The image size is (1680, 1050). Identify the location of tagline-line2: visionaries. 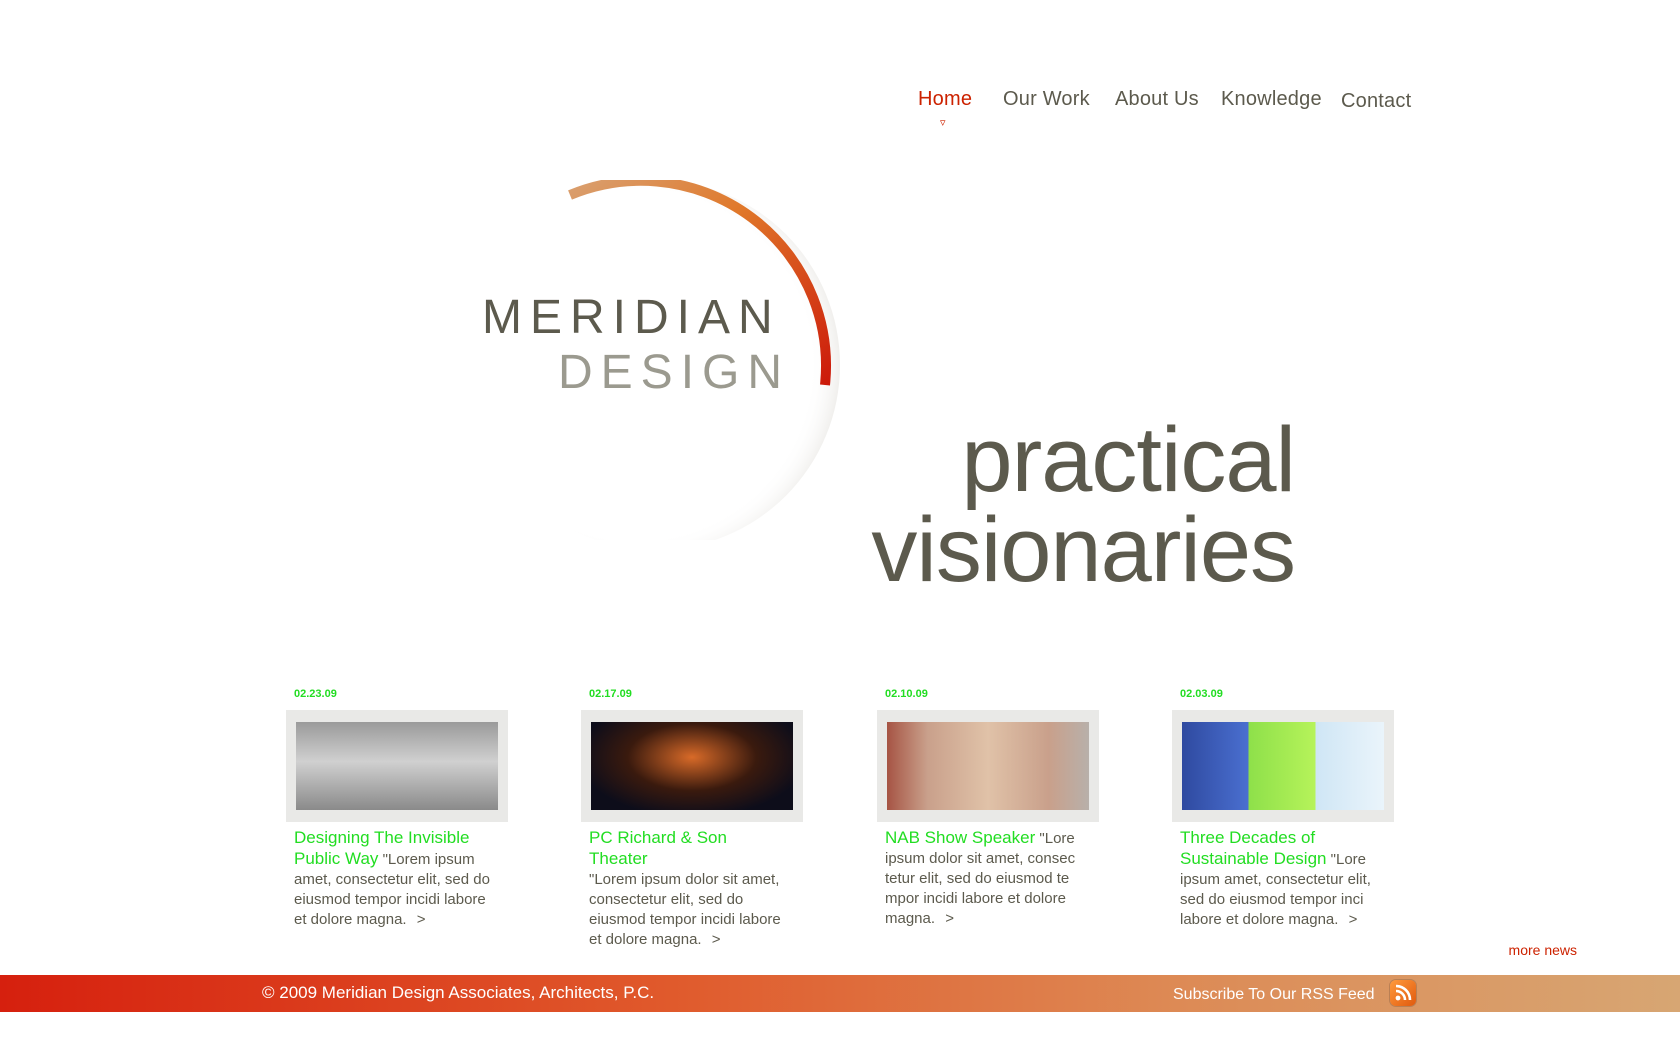
(1083, 550).